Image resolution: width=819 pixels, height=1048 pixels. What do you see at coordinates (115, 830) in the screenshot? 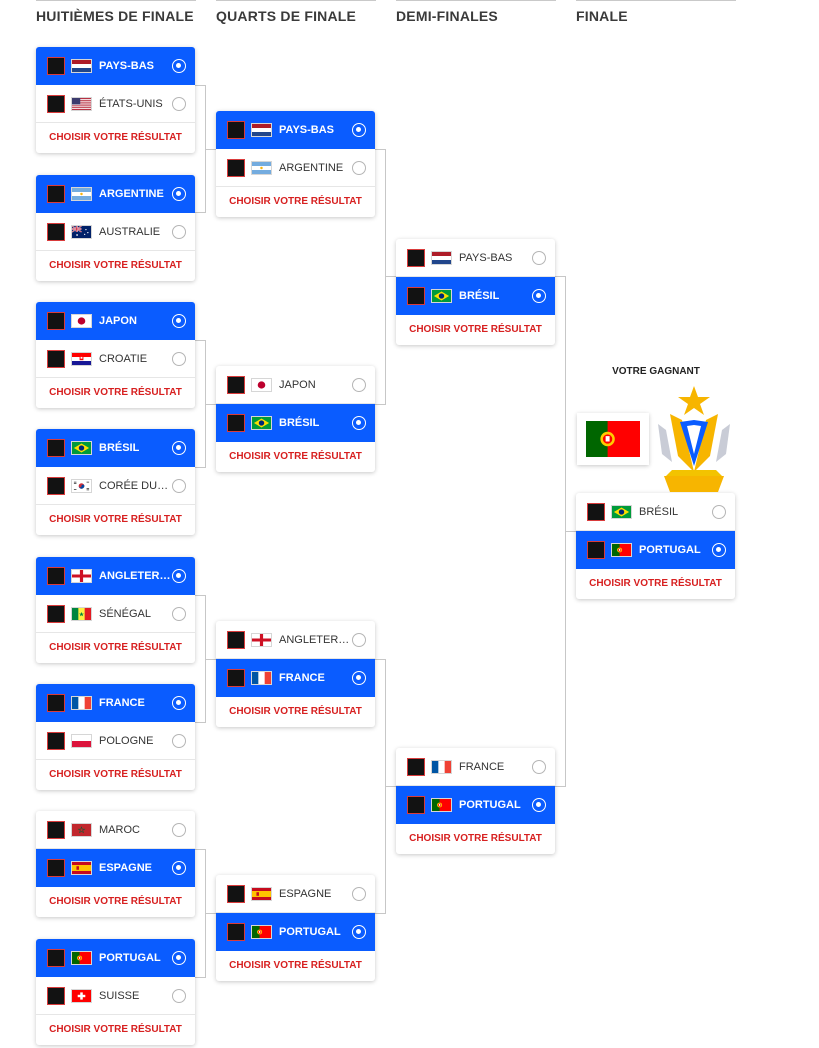
I see `team-row-maroc: MAROC` at bounding box center [115, 830].